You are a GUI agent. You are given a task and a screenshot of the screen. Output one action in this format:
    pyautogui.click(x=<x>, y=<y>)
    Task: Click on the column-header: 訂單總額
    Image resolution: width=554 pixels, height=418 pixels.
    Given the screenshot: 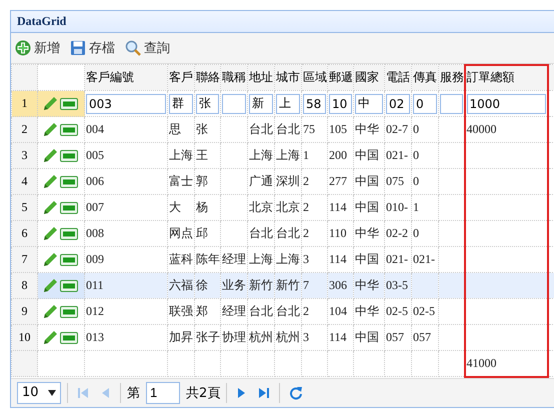 What is the action you would take?
    pyautogui.click(x=506, y=77)
    